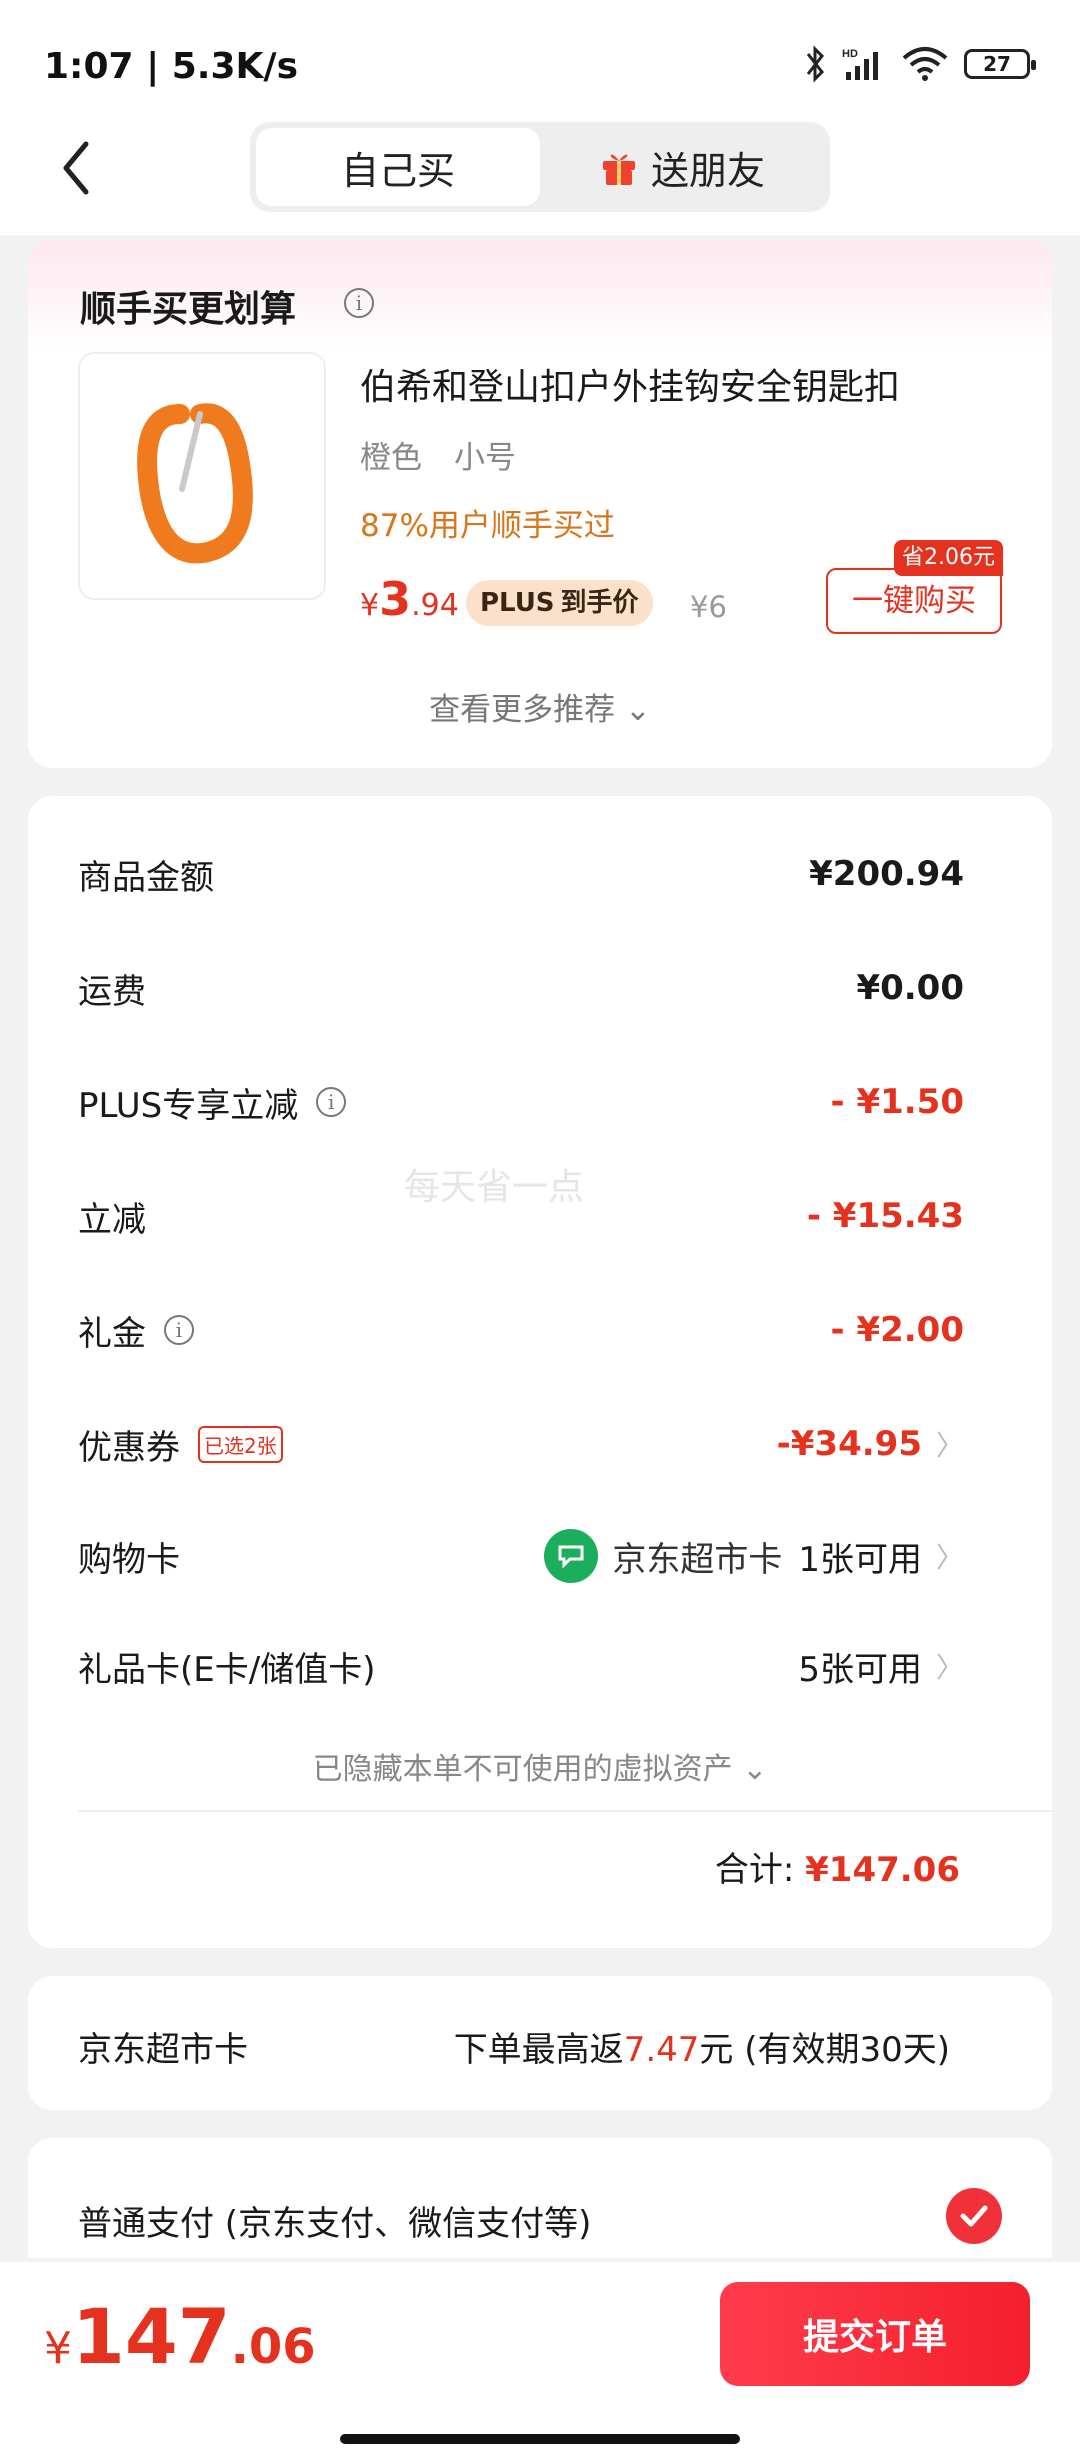  Describe the element at coordinates (897, 1330) in the screenshot. I see `row-value: - ¥2.00` at that location.